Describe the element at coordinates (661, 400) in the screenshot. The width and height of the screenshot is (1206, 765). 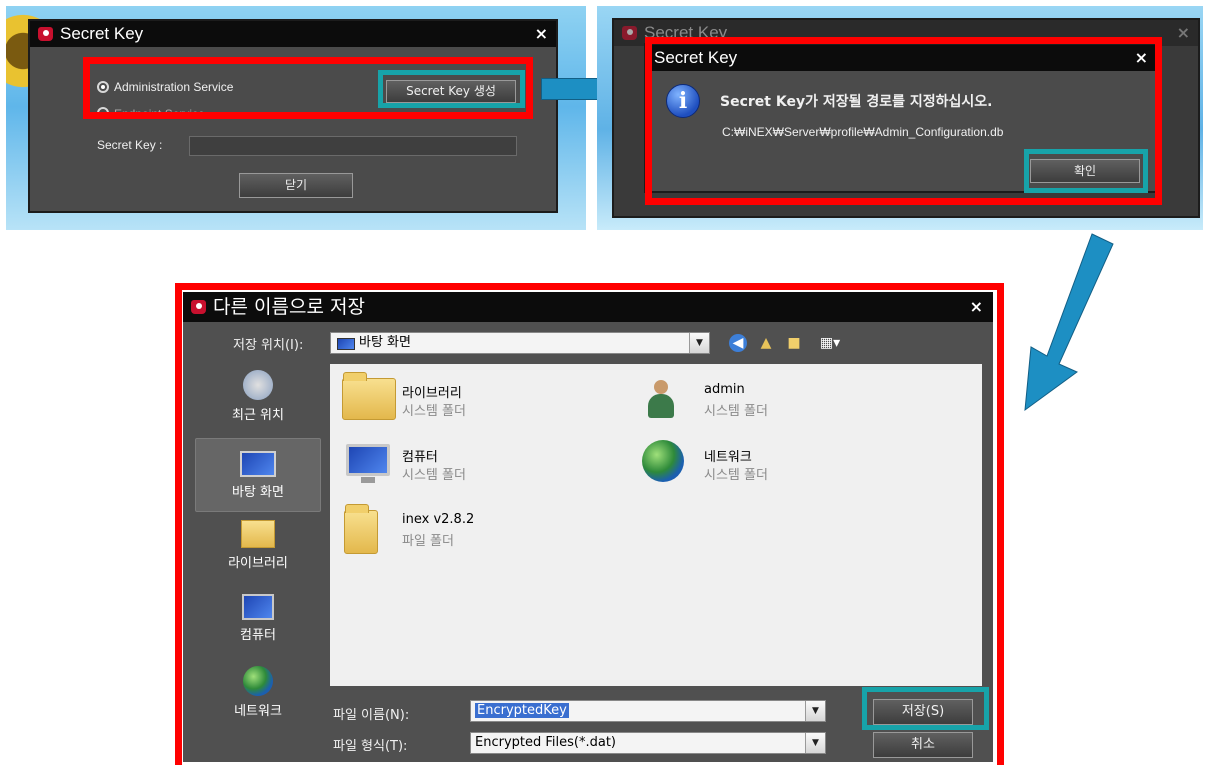
I see `user-folder-icon` at that location.